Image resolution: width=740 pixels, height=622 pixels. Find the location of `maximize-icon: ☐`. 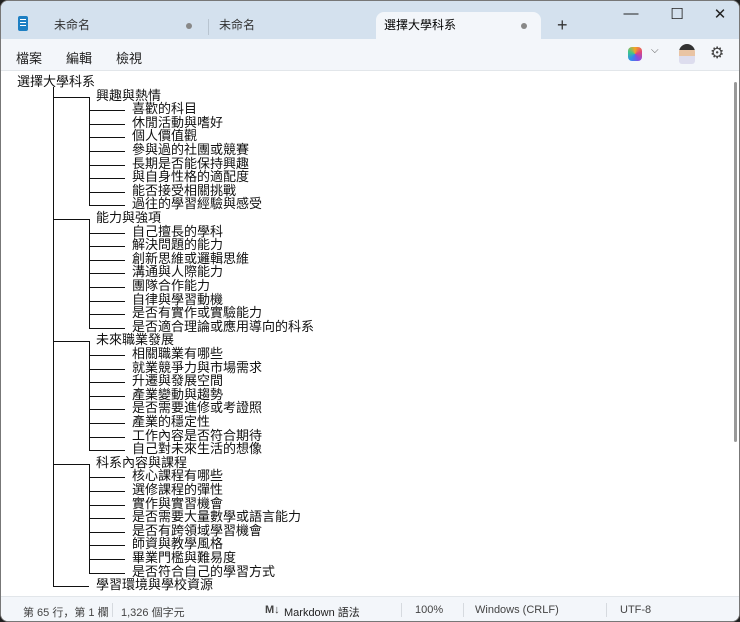

maximize-icon: ☐ is located at coordinates (677, 14).